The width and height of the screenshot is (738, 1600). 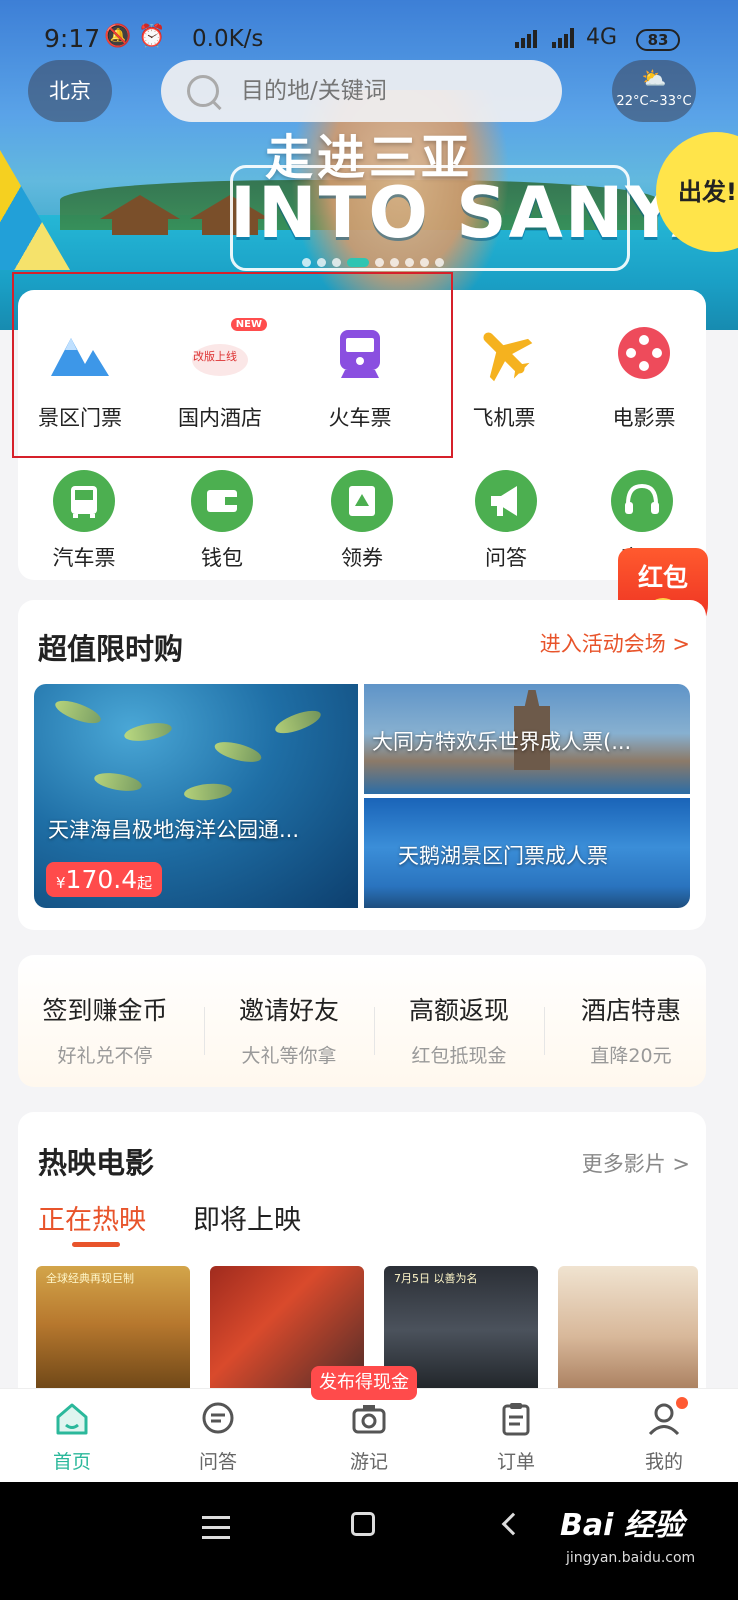 What do you see at coordinates (516, 1419) in the screenshot?
I see `clipboard-icon` at bounding box center [516, 1419].